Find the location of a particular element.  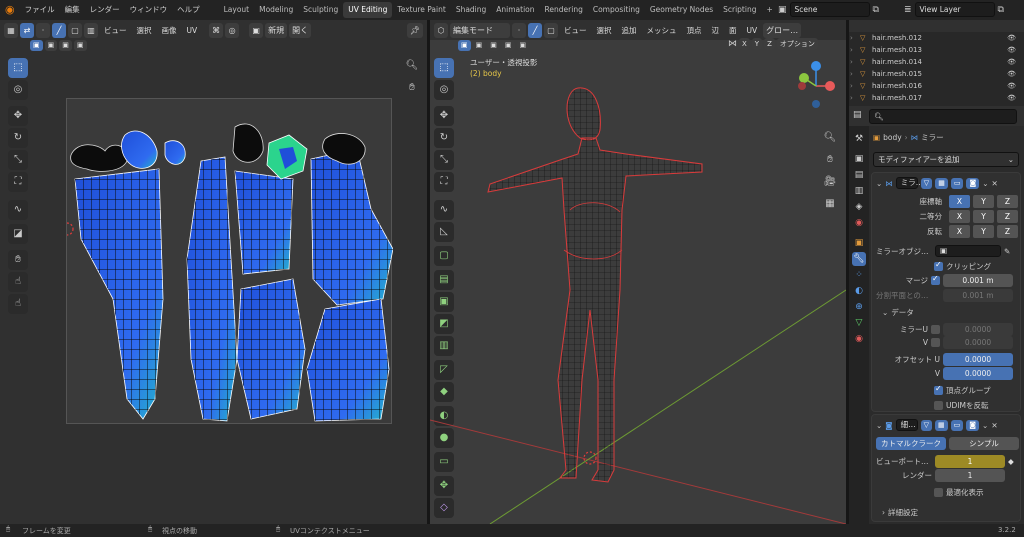

tool-rip: ◪ is located at coordinates (18, 234).